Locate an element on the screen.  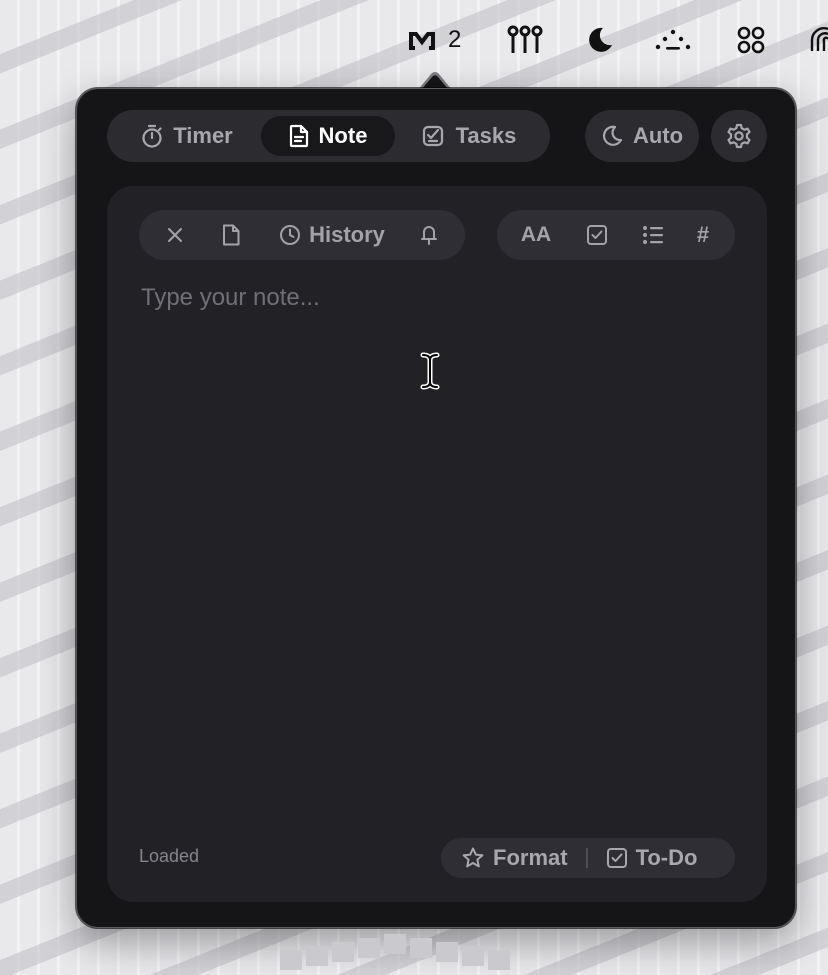
theme-auto-button: Auto is located at coordinates (642, 136).